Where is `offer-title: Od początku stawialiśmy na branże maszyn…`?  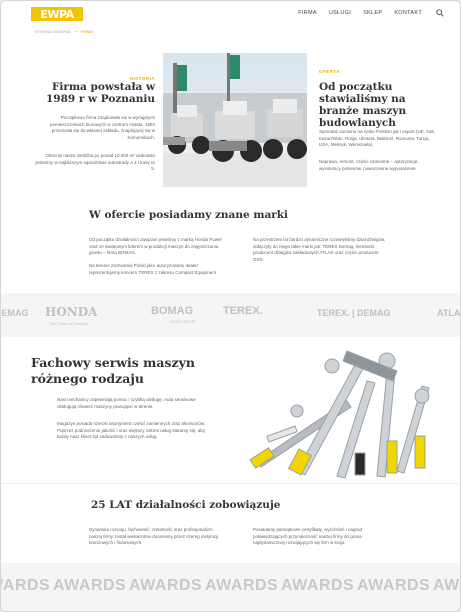
offer-title: Od początku stawialiśmy na branże maszyn… is located at coordinates (363, 105).